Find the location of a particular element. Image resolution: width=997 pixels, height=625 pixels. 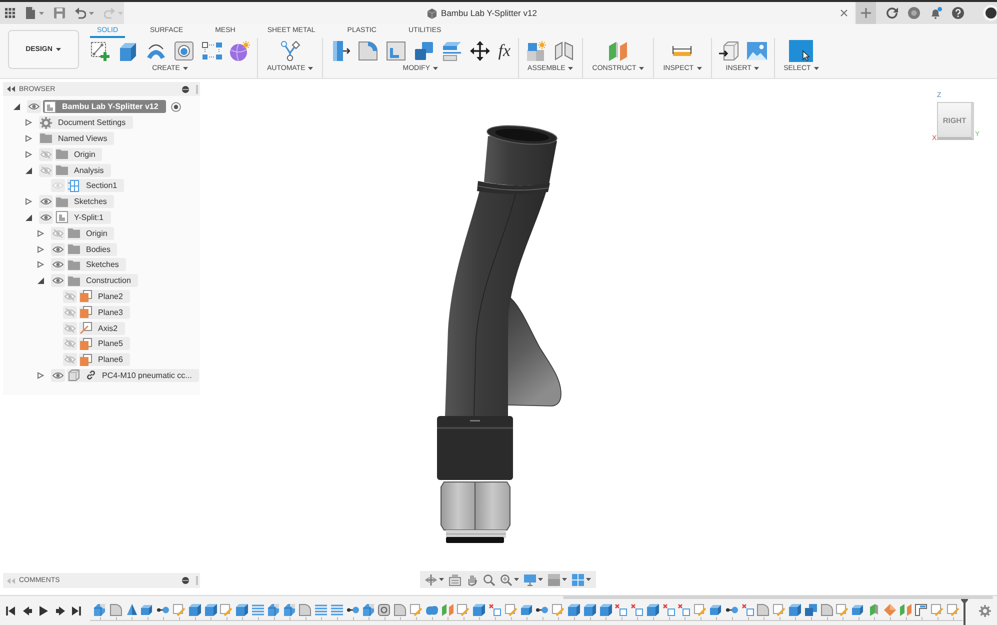

tree-item: Axis2 is located at coordinates (102, 328).